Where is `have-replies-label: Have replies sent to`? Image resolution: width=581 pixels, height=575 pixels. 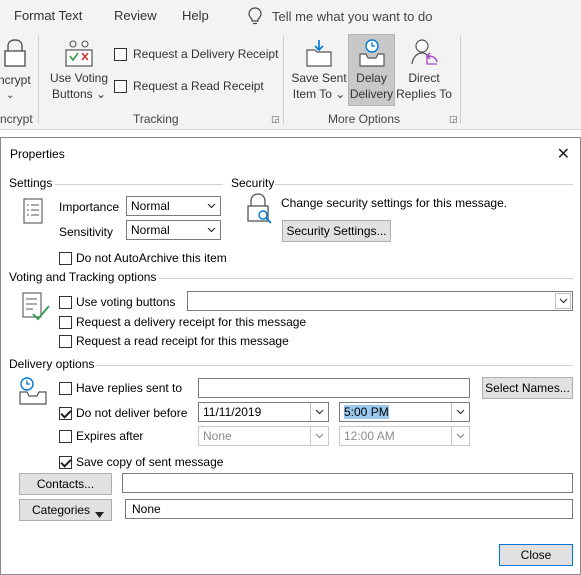 have-replies-label: Have replies sent to is located at coordinates (129, 388).